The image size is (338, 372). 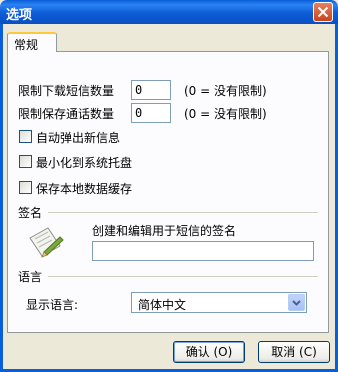 I want to click on save-limit-hint: (0 = 没有限制), so click(x=225, y=114).